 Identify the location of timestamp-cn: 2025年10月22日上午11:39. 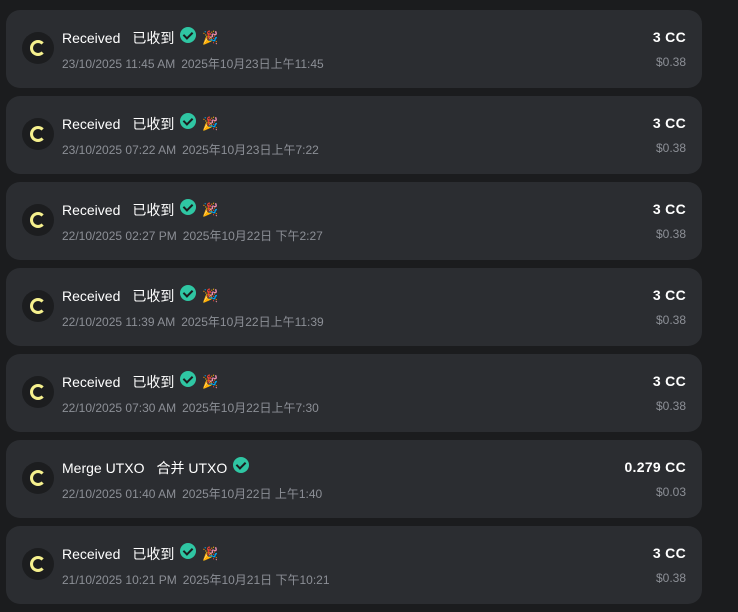
(252, 322).